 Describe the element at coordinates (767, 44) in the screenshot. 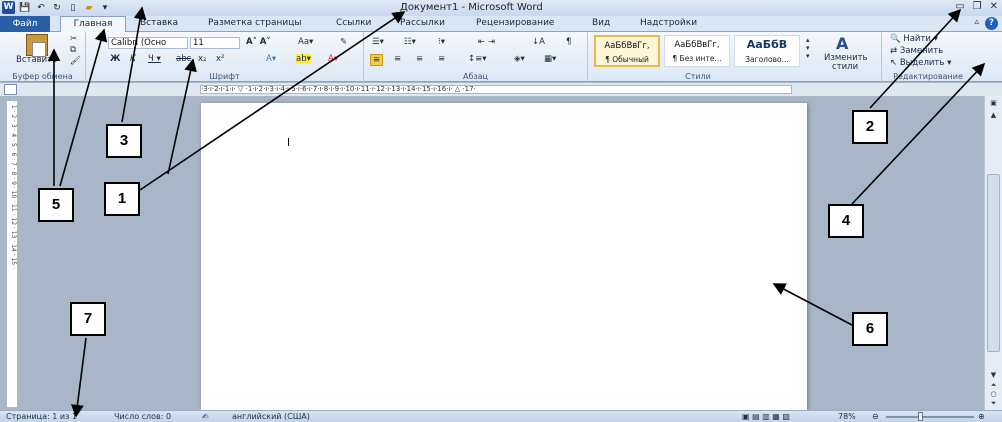

I see `style-sample: АаБбВ` at that location.